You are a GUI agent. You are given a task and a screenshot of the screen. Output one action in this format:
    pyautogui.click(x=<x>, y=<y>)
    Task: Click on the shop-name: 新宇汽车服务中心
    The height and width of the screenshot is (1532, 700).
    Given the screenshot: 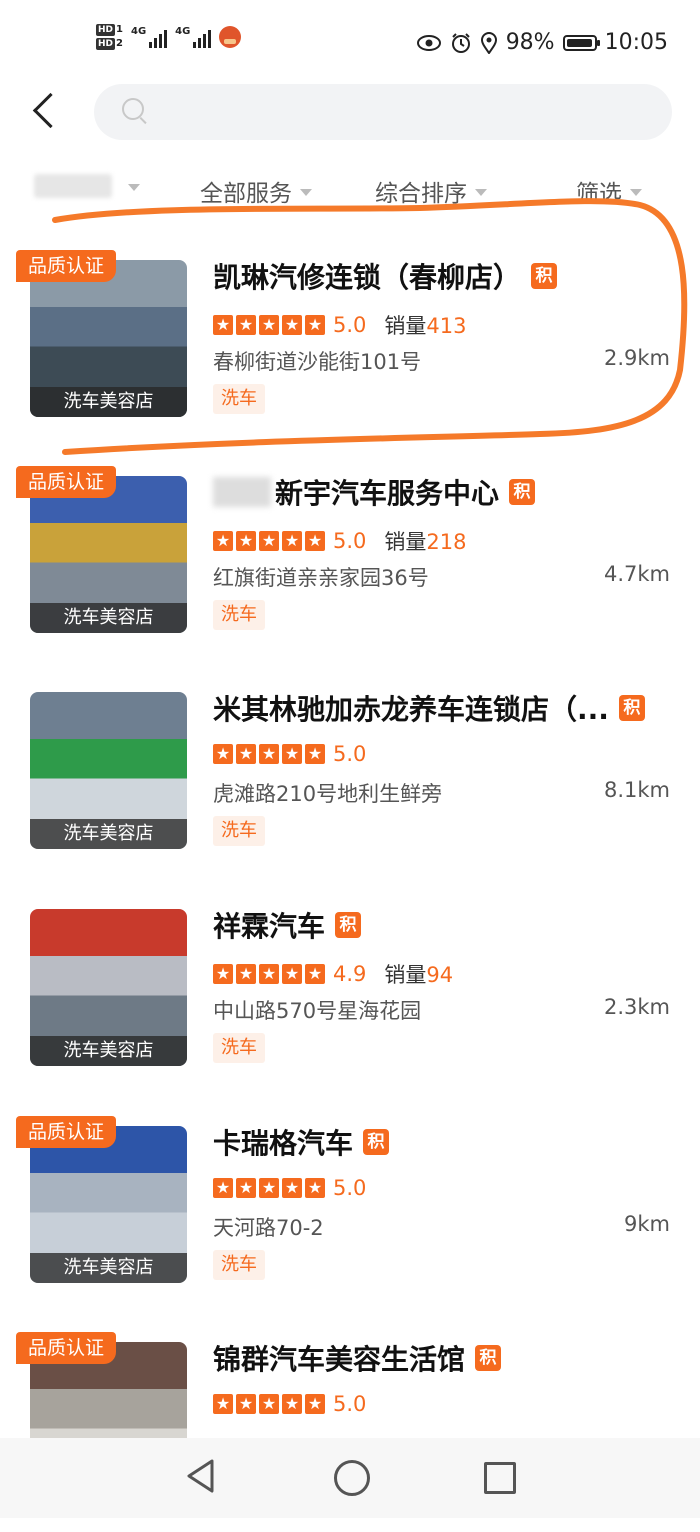 What is the action you would take?
    pyautogui.click(x=387, y=492)
    